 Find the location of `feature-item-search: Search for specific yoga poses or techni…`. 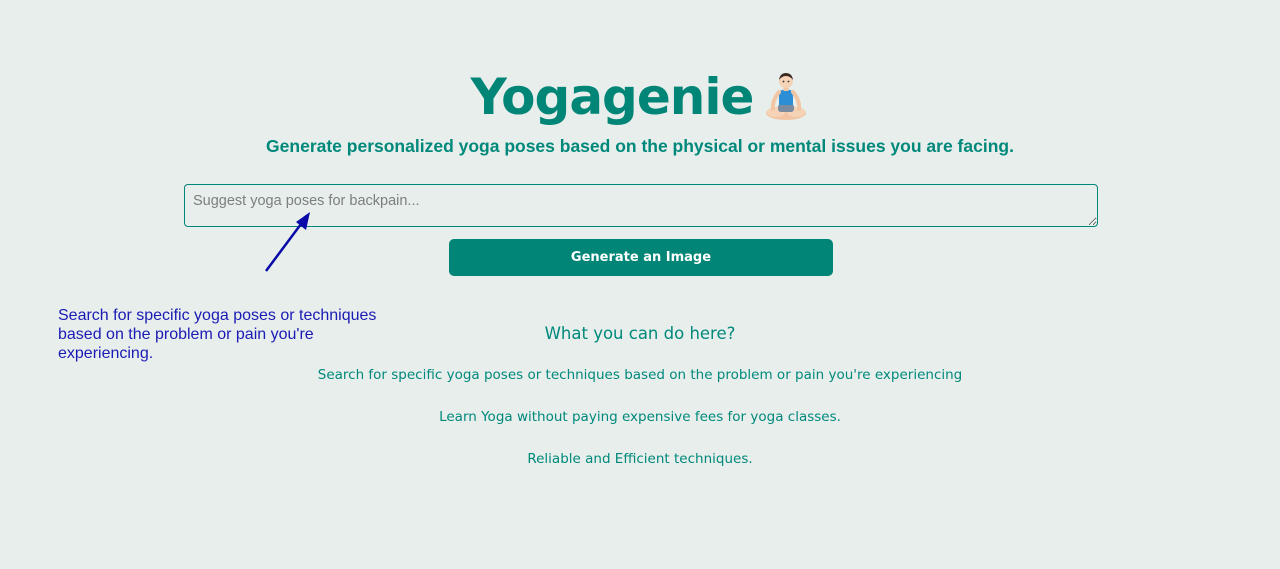

feature-item-search: Search for specific yoga poses or techni… is located at coordinates (640, 375).